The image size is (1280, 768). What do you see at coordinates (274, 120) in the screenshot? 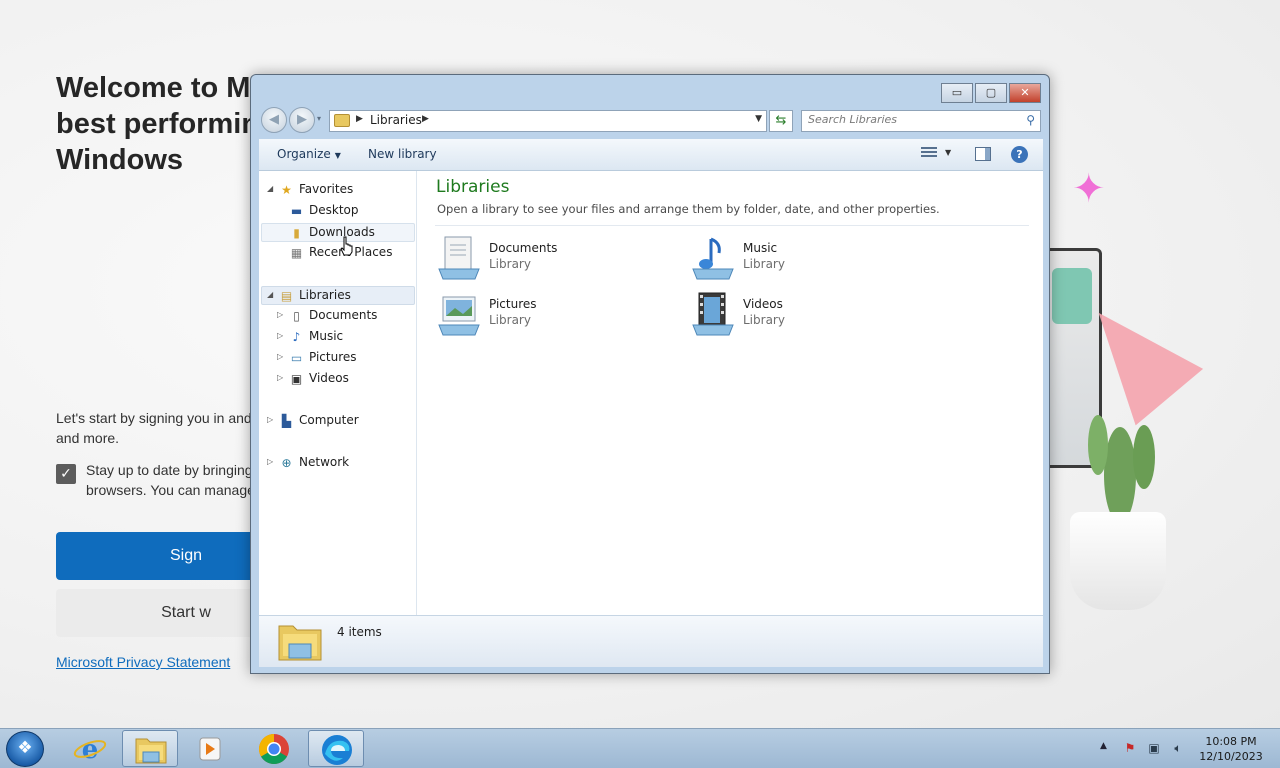
I see `back-button: ◀` at bounding box center [274, 120].